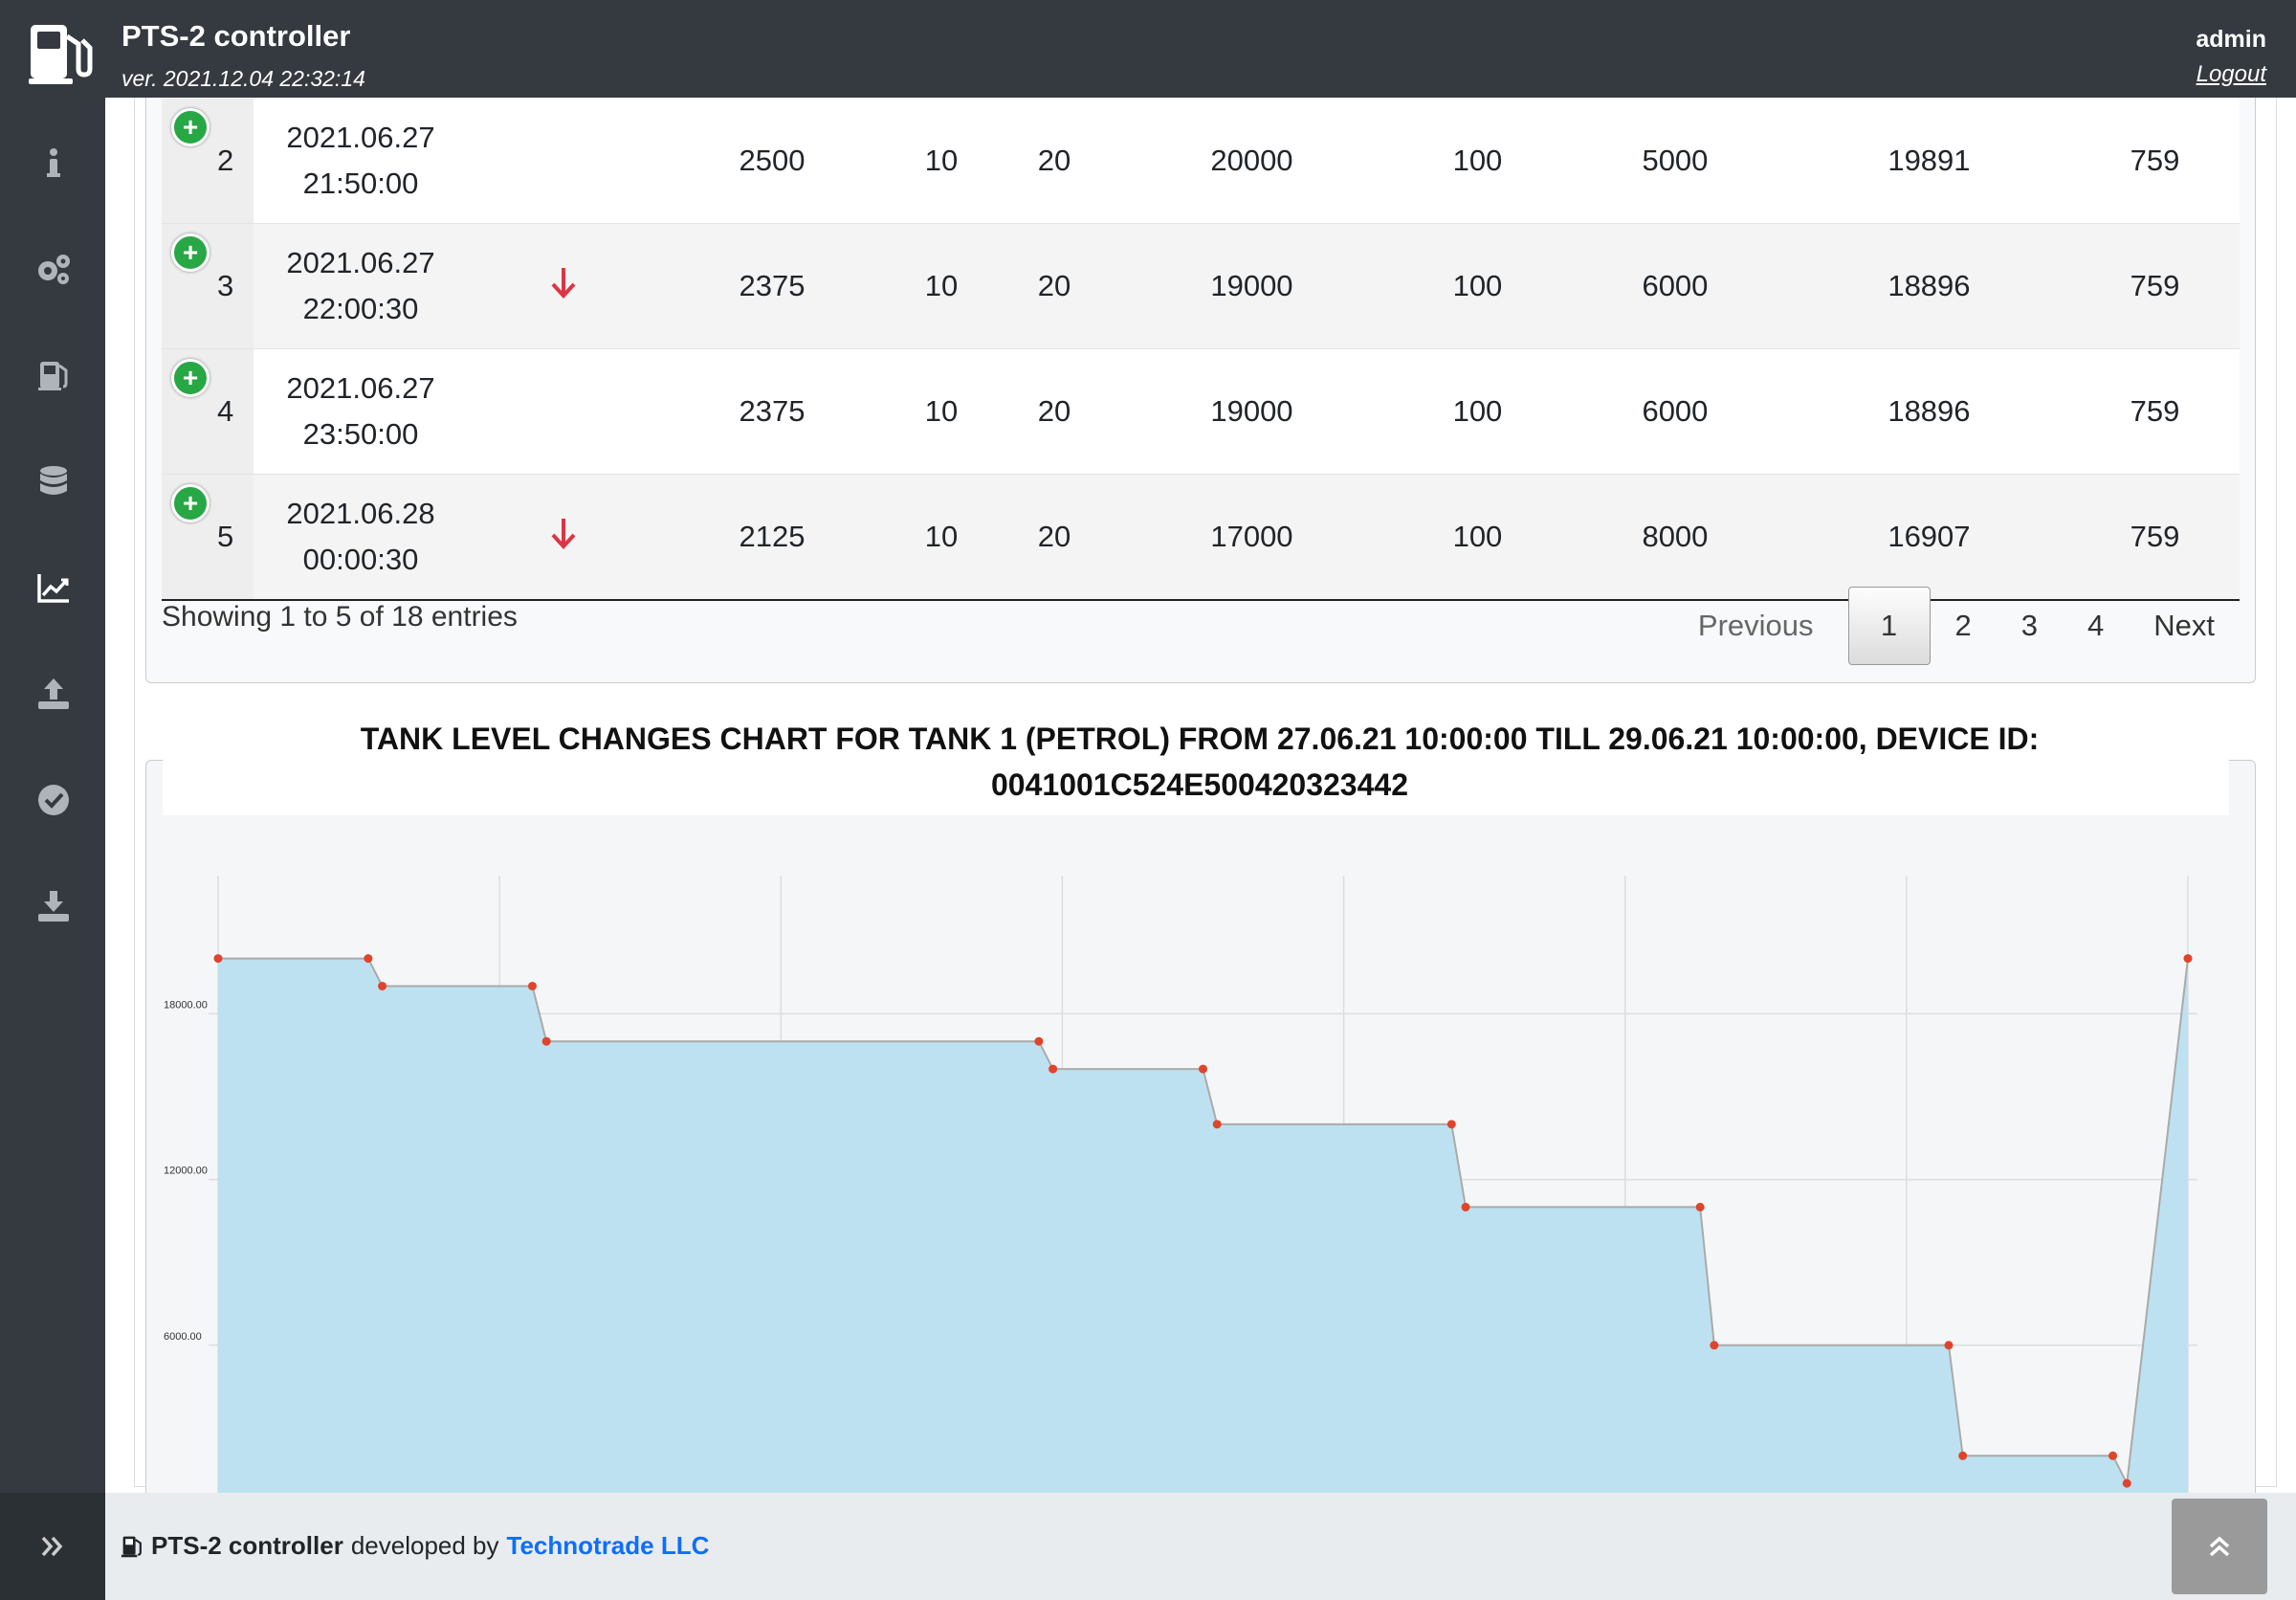 Image resolution: width=2296 pixels, height=1600 pixels. What do you see at coordinates (2184, 626) in the screenshot?
I see `next-page-button: Next` at bounding box center [2184, 626].